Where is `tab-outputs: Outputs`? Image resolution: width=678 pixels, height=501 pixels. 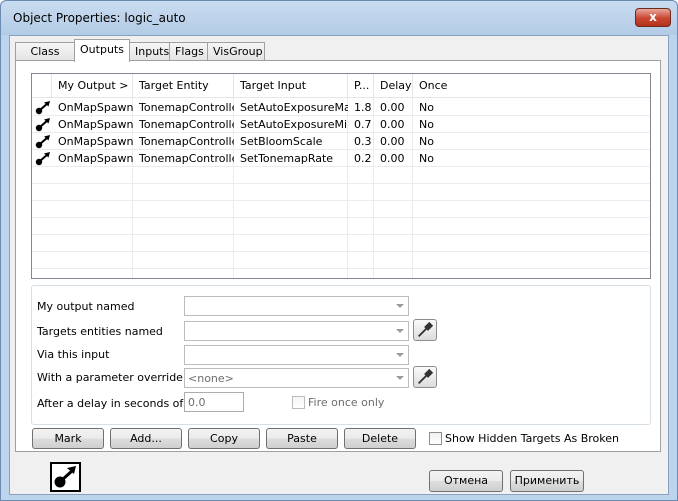 tab-outputs: Outputs is located at coordinates (102, 50).